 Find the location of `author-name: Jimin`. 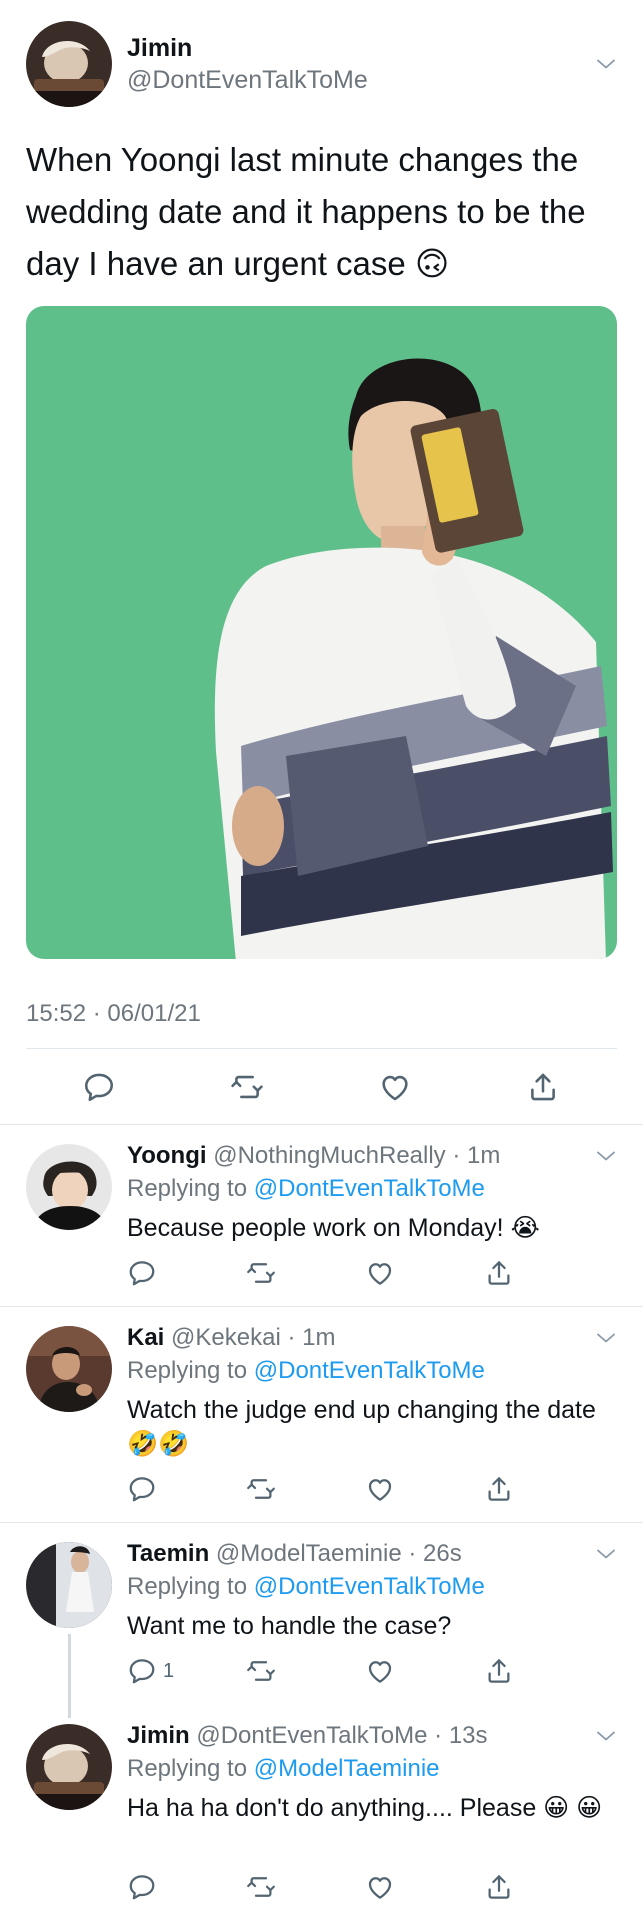

author-name: Jimin is located at coordinates (159, 48).